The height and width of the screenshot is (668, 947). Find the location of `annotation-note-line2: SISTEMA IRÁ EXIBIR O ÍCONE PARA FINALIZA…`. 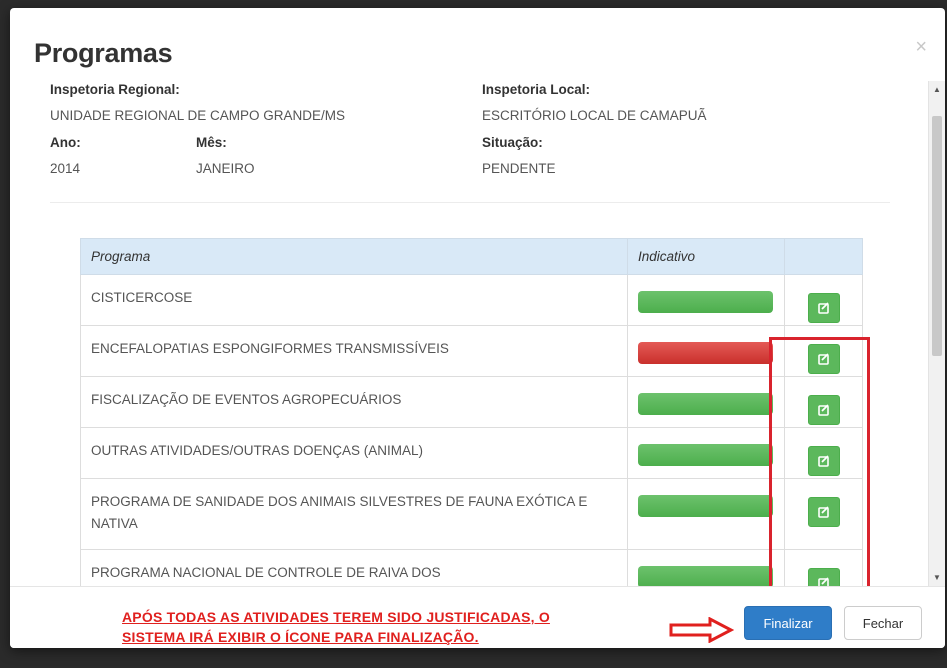

annotation-note-line2: SISTEMA IRÁ EXIBIR O ÍCONE PARA FINALIZA… is located at coordinates (300, 637).